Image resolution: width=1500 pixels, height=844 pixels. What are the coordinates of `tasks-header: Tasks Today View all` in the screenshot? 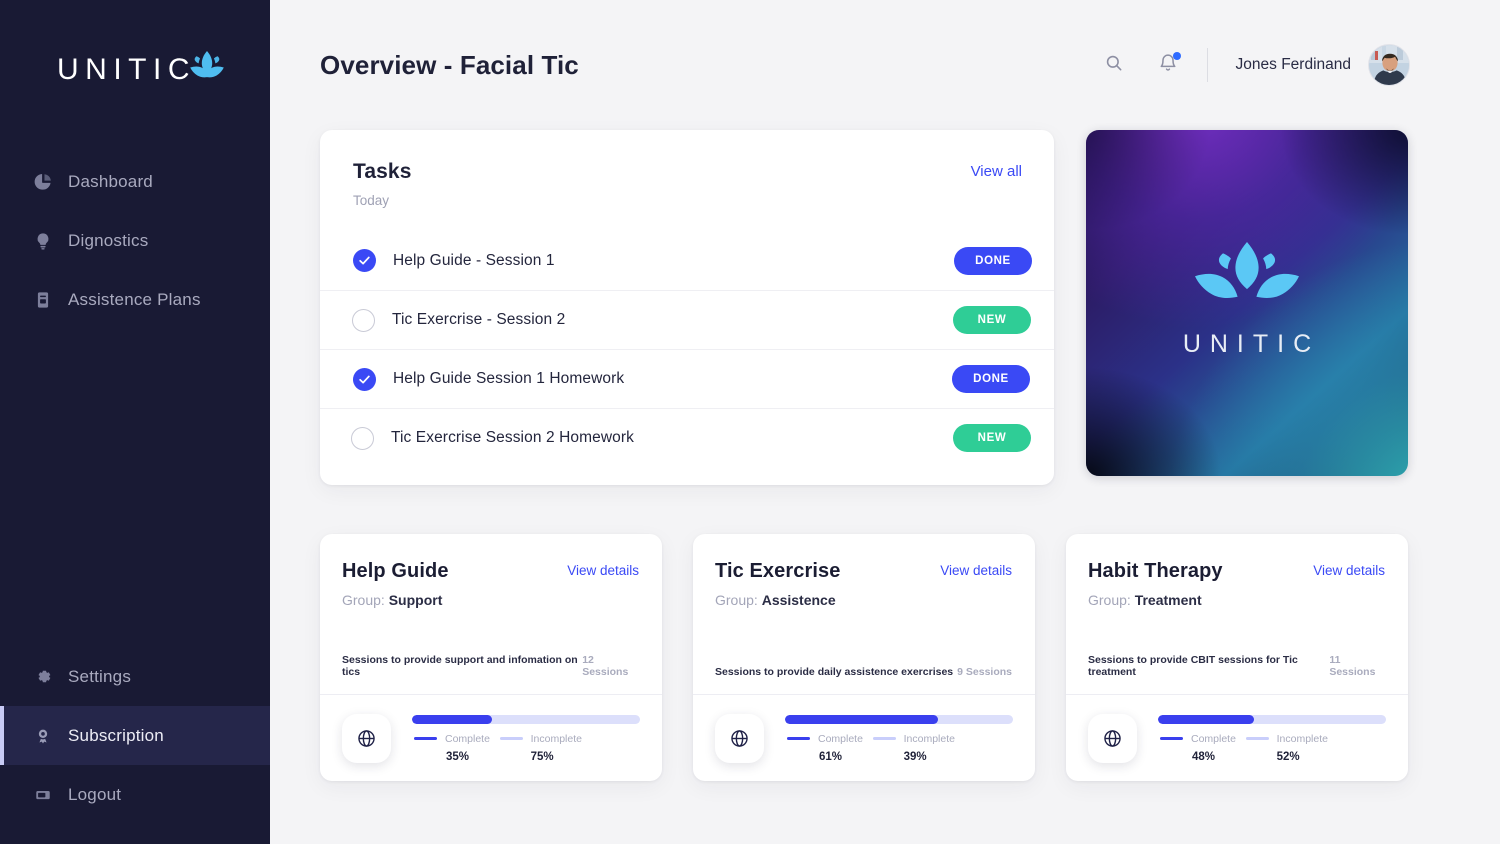 It's located at (687, 184).